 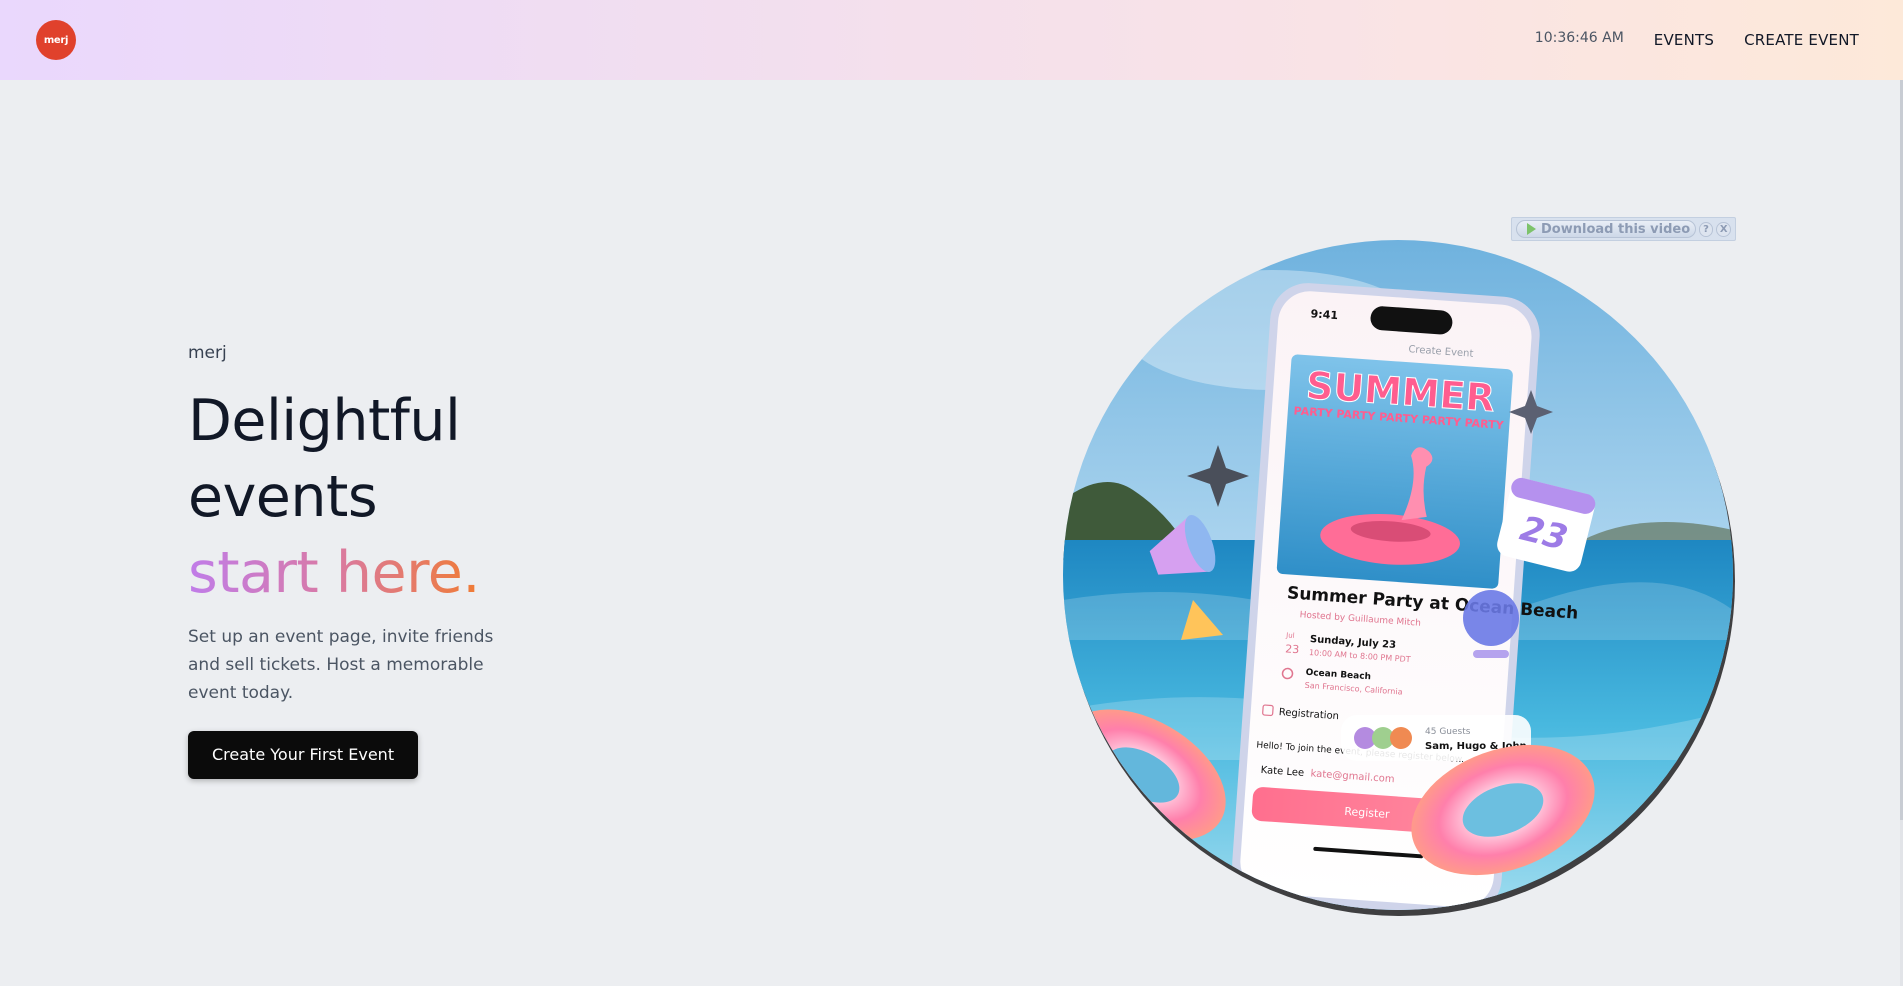 What do you see at coordinates (951, 40) in the screenshot?
I see `top-header: merj 10:36:46 AM EVENTS CREATE EVENT` at bounding box center [951, 40].